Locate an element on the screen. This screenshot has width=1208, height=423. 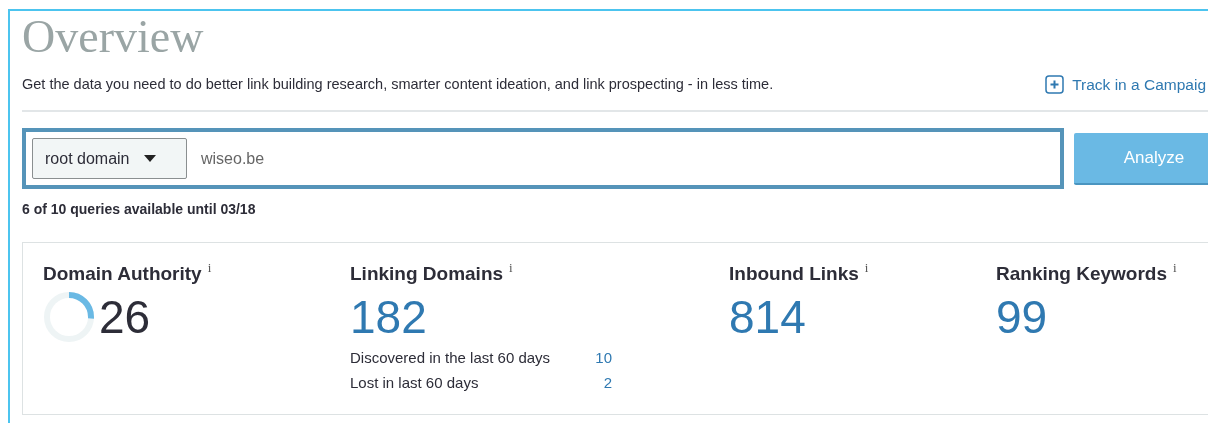
quota-text: 6 of 10 queries available until 03/18 is located at coordinates (139, 210).